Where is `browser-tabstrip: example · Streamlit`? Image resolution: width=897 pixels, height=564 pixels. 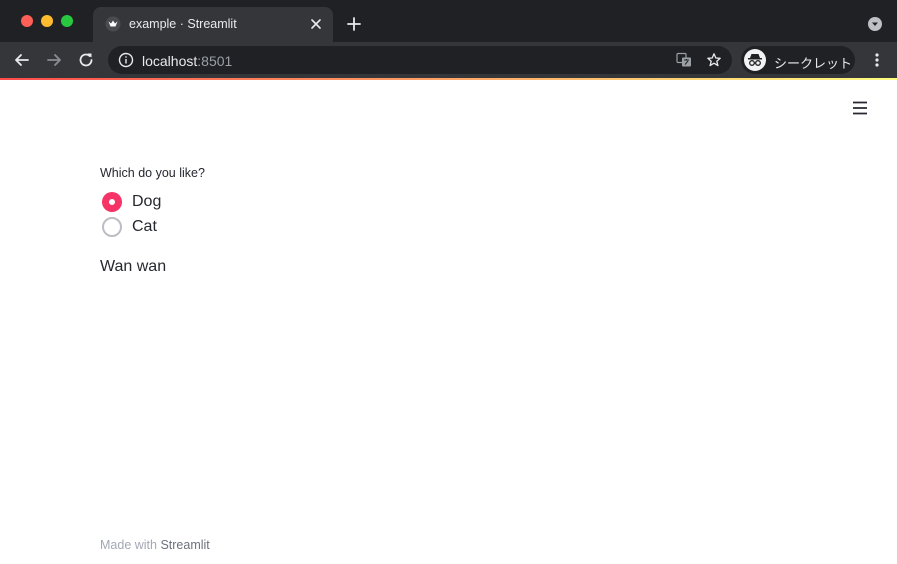
browser-tabstrip: example · Streamlit is located at coordinates (448, 21).